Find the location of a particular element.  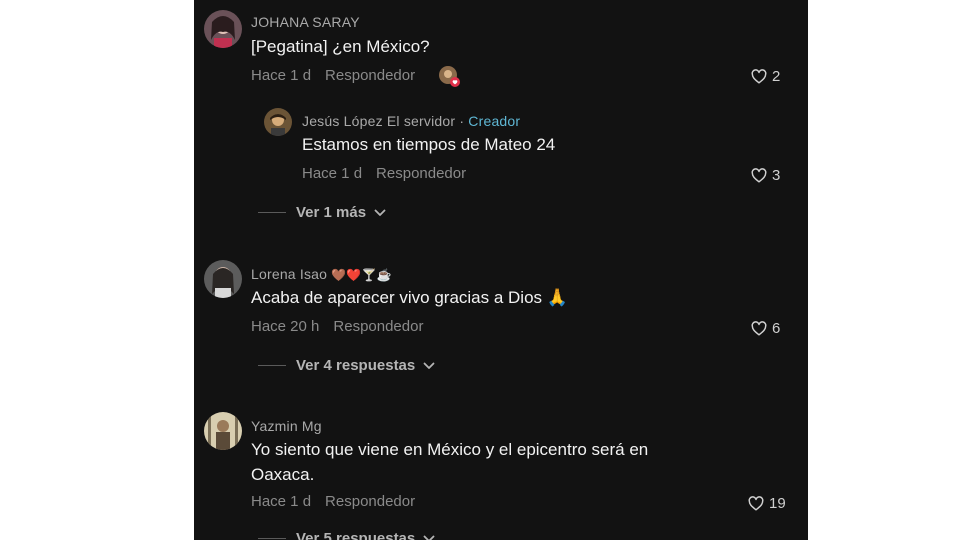

reply-username: Jesús López El servidor is located at coordinates (378, 121).